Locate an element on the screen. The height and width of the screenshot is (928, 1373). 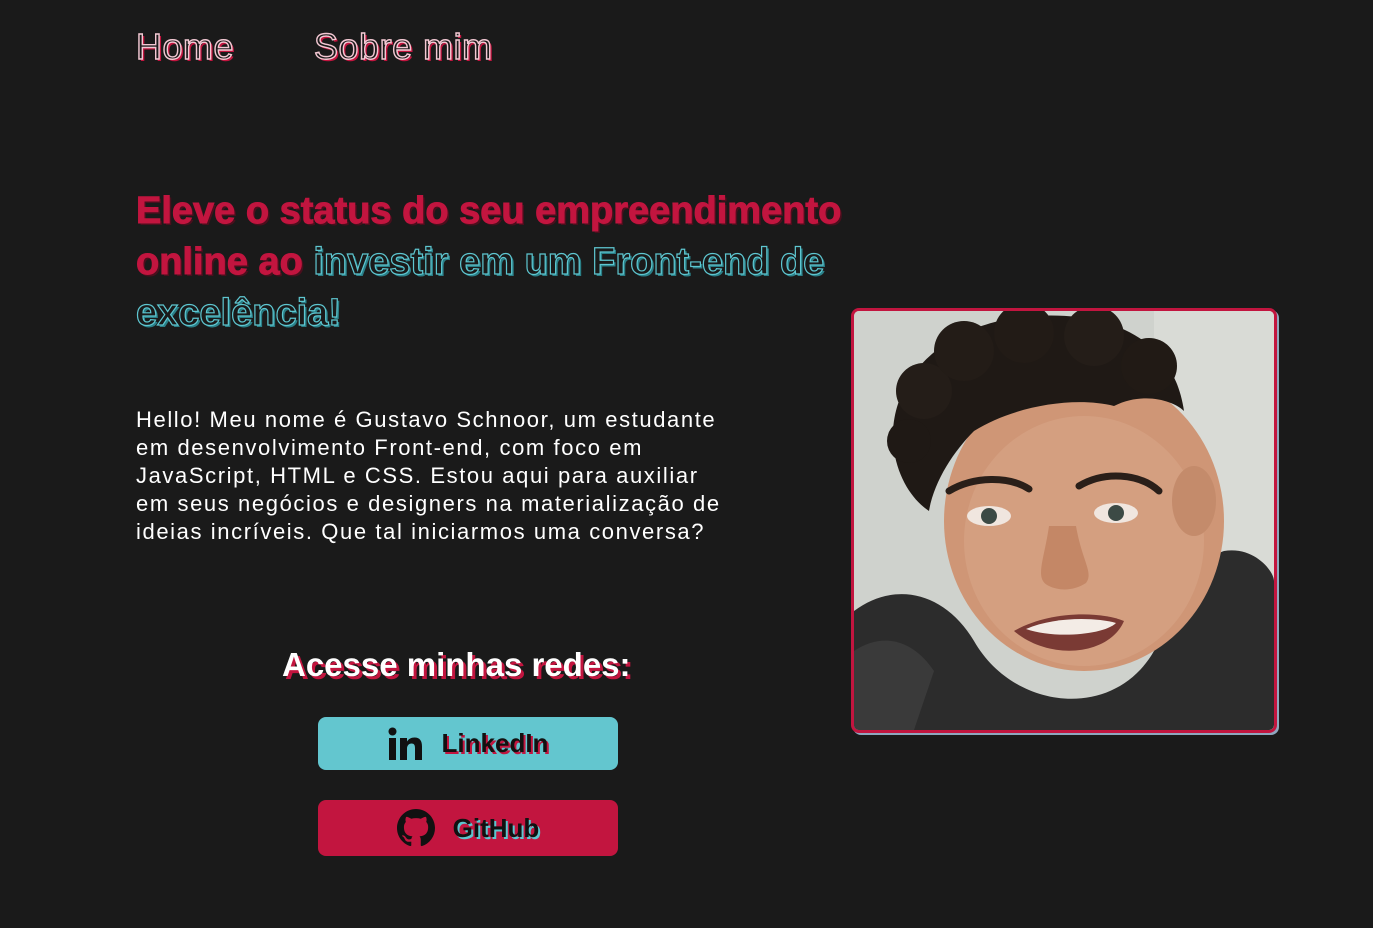
github-icon is located at coordinates (415, 828).